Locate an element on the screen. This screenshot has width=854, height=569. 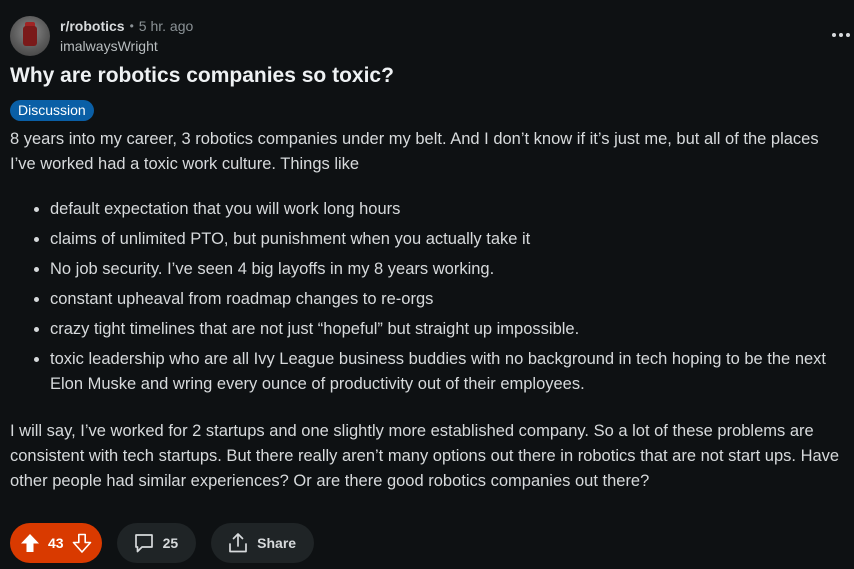
subreddit-avatar is located at coordinates (30, 36).